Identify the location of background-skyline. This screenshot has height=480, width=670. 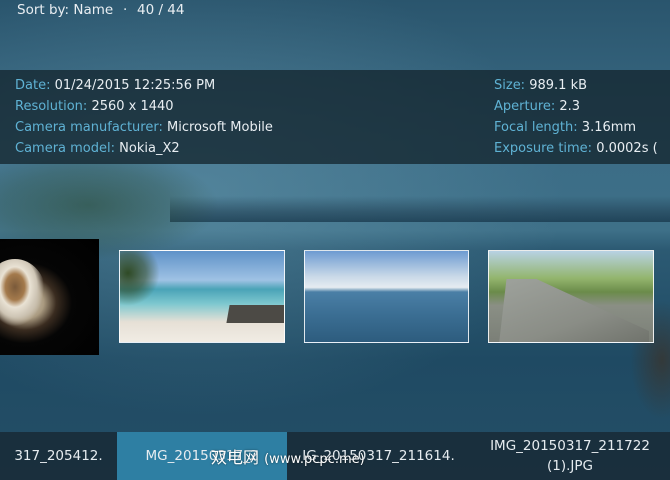
(420, 209).